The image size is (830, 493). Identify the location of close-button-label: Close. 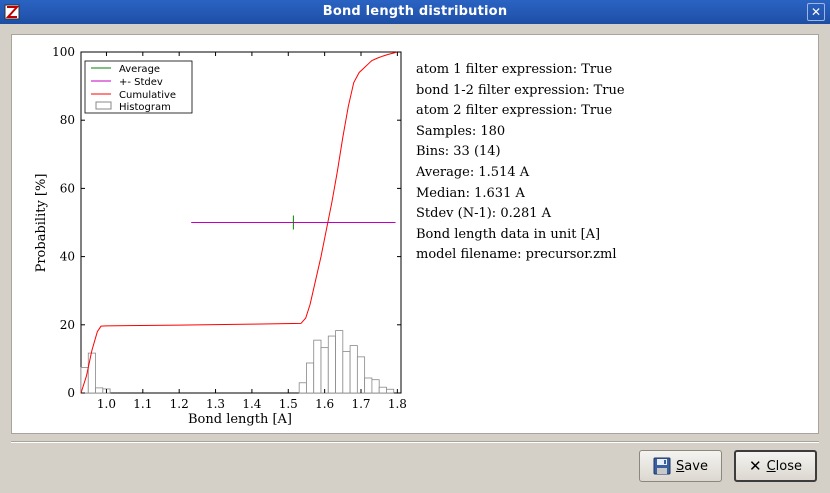
(784, 466).